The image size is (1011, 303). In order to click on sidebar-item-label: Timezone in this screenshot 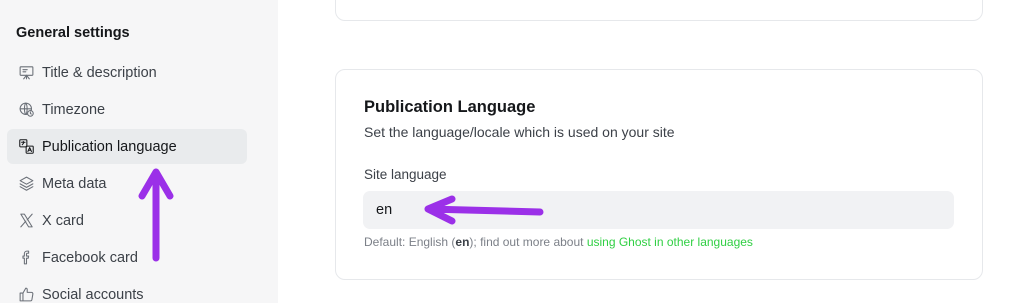, I will do `click(74, 109)`.